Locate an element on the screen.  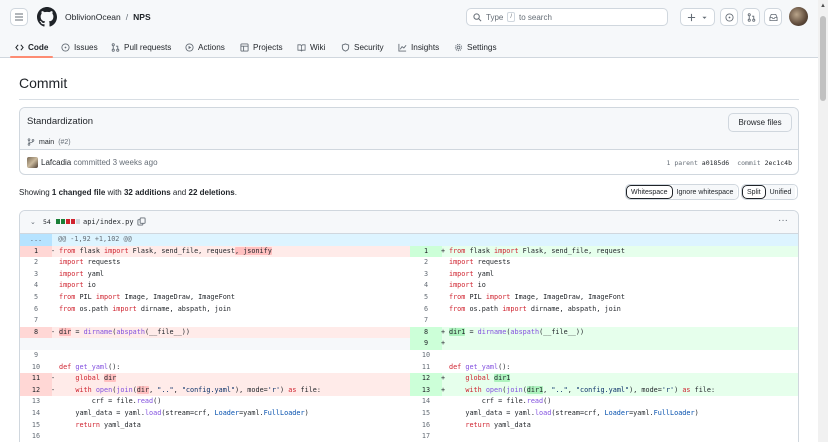
diff-row: 77 is located at coordinates (409, 321).